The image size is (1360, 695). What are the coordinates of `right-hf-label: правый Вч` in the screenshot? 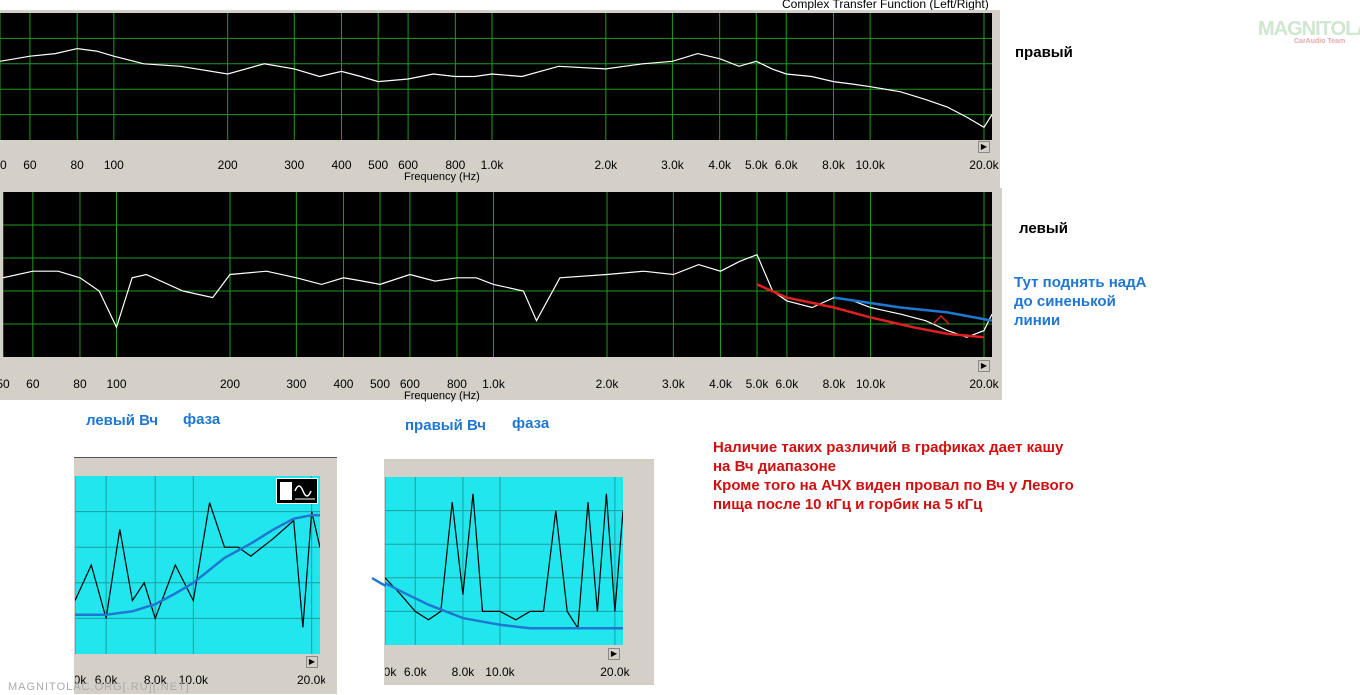 It's located at (445, 425).